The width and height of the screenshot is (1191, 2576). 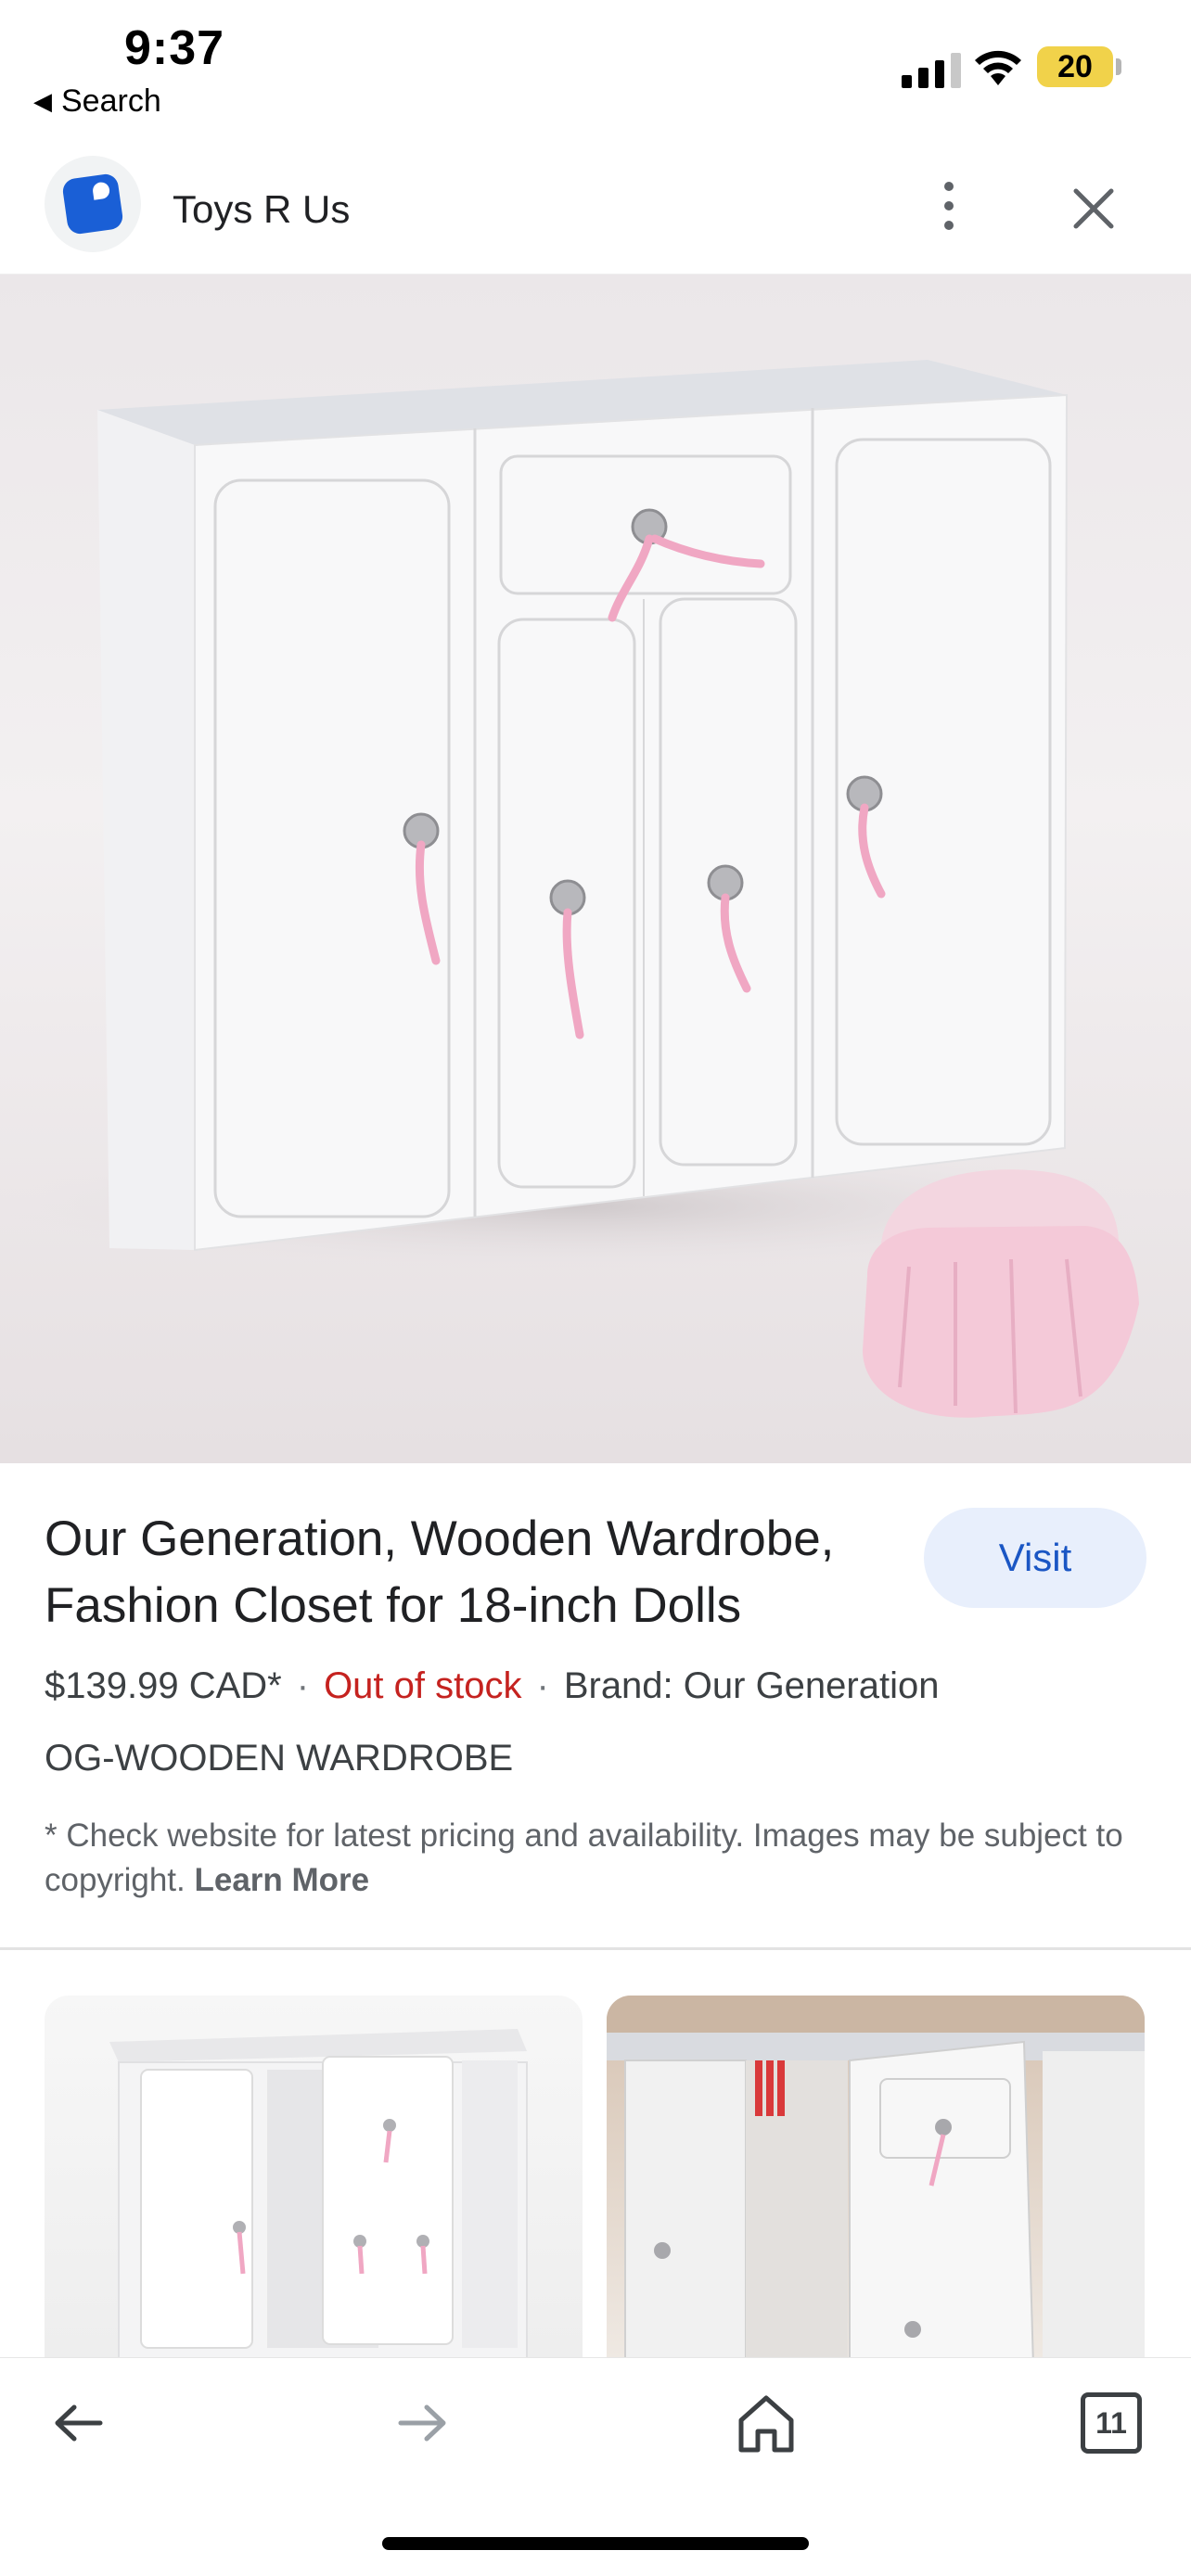 What do you see at coordinates (595, 2543) in the screenshot?
I see `home-indicator` at bounding box center [595, 2543].